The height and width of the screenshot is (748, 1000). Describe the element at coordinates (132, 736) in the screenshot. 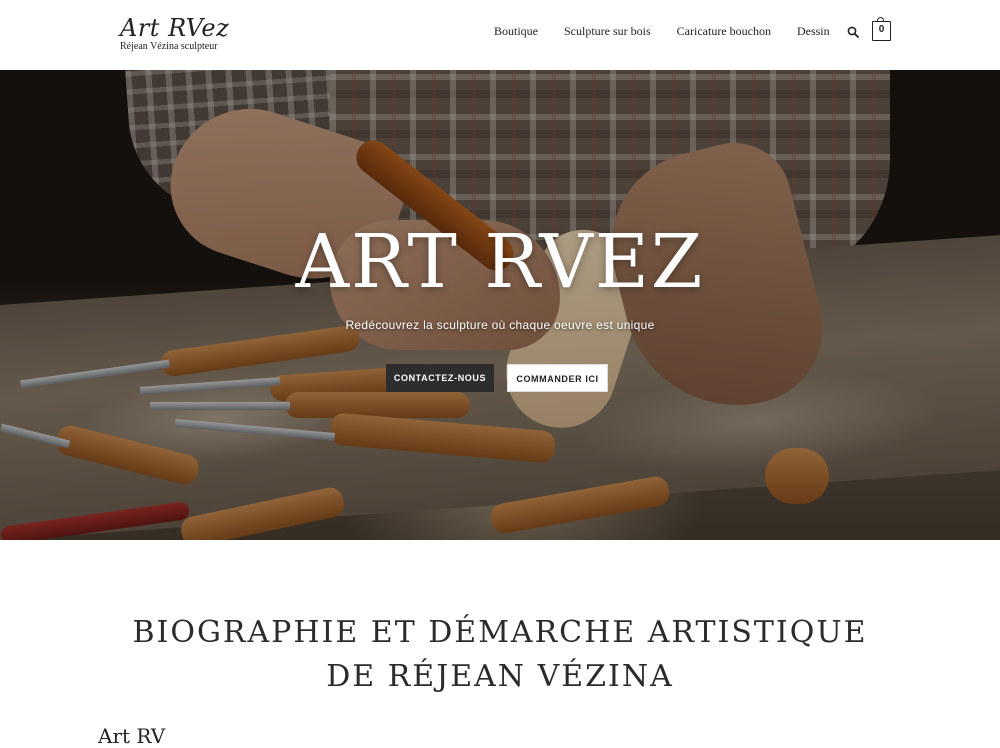

I see `bio-subheading: Art RV` at that location.